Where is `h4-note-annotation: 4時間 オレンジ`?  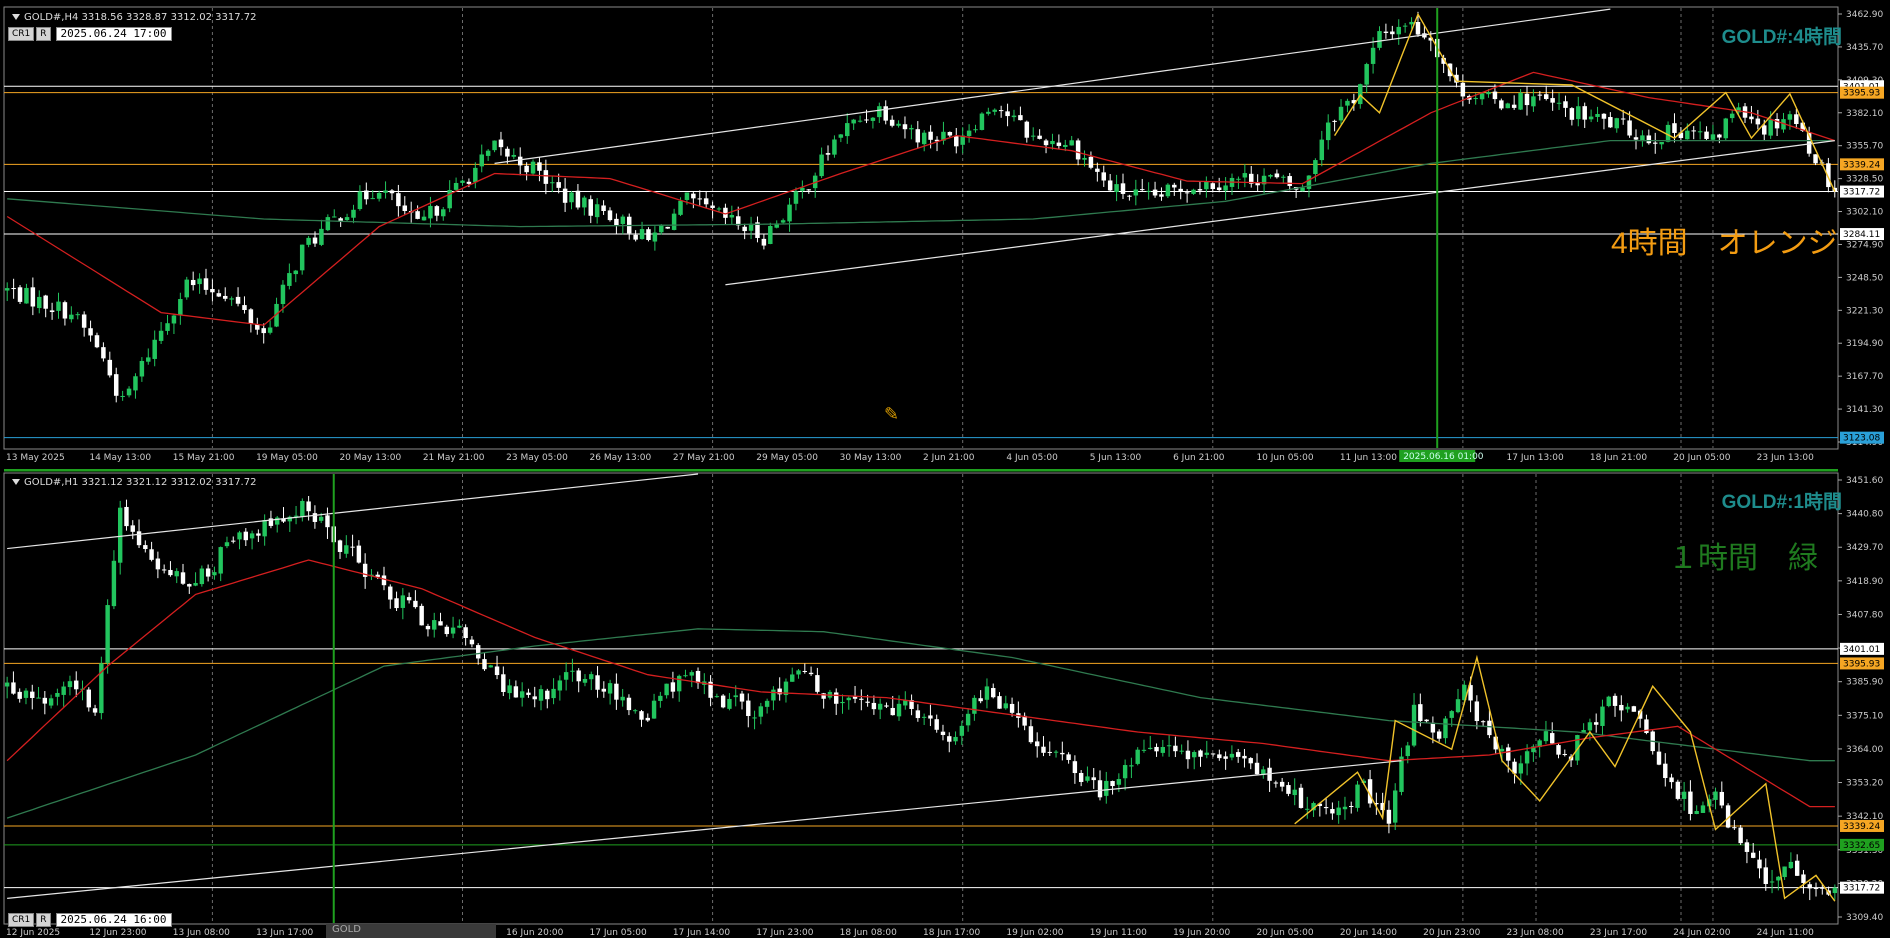 h4-note-annotation: 4時間 オレンジ is located at coordinates (1724, 243).